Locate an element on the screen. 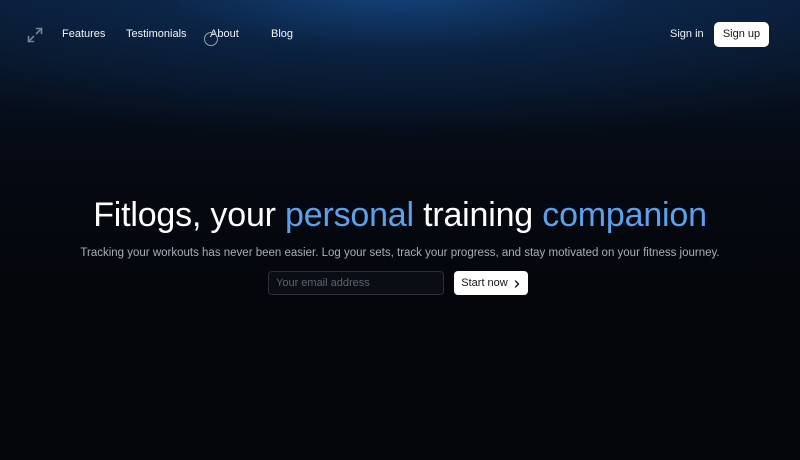 The height and width of the screenshot is (460, 800). nav-link-features: Features is located at coordinates (83, 34).